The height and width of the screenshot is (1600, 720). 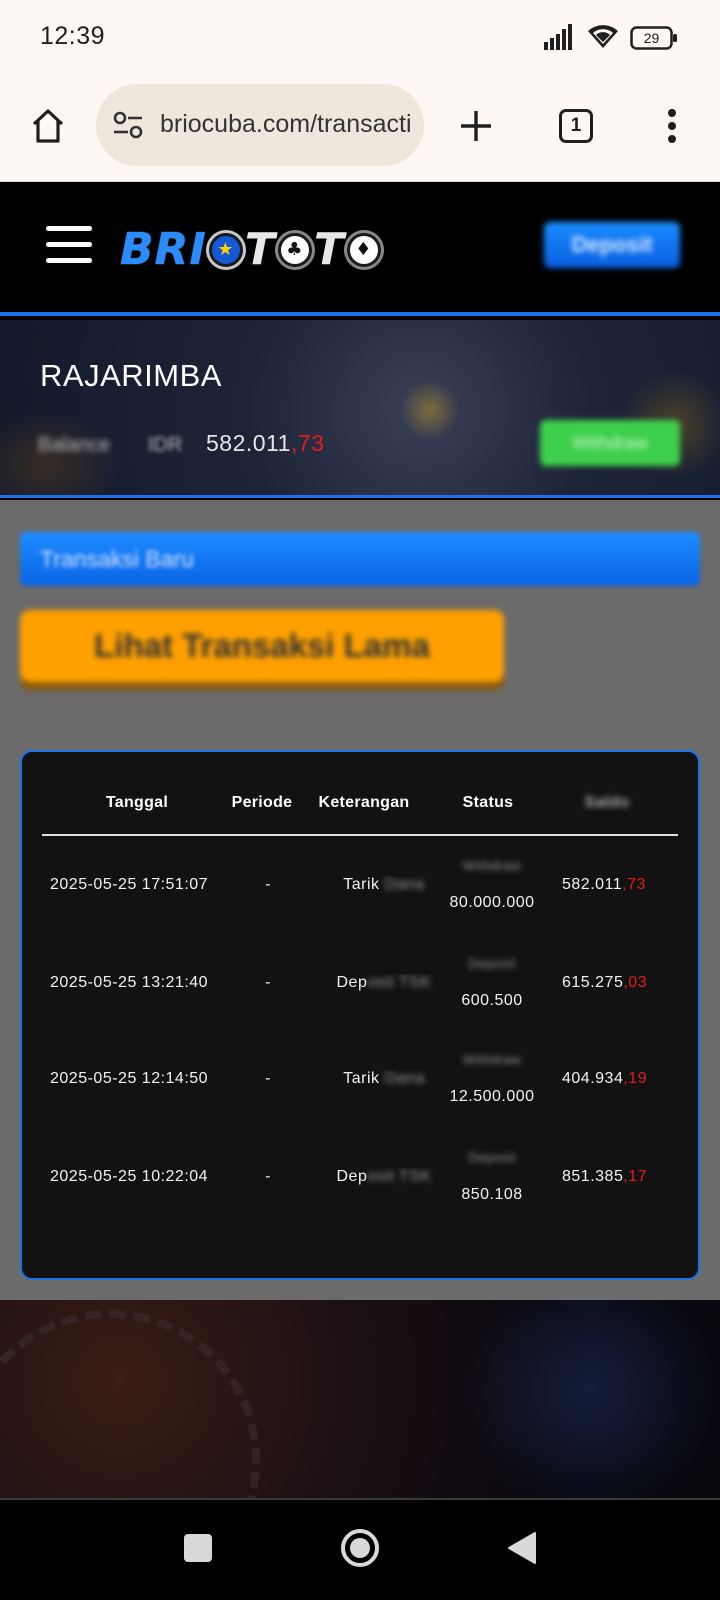 What do you see at coordinates (612, 245) in the screenshot?
I see `deposit-button: Deposit` at bounding box center [612, 245].